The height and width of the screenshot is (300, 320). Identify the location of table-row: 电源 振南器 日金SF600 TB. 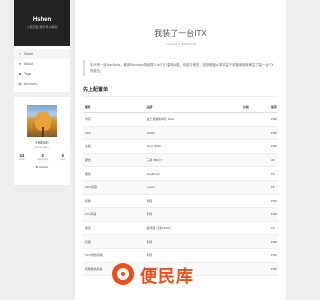
(180, 228).